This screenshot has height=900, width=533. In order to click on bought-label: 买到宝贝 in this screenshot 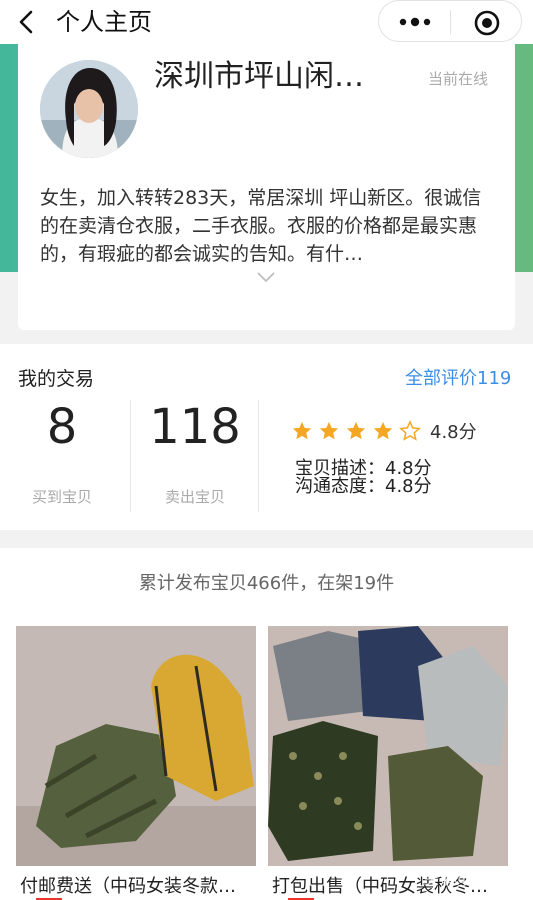, I will do `click(61, 497)`.